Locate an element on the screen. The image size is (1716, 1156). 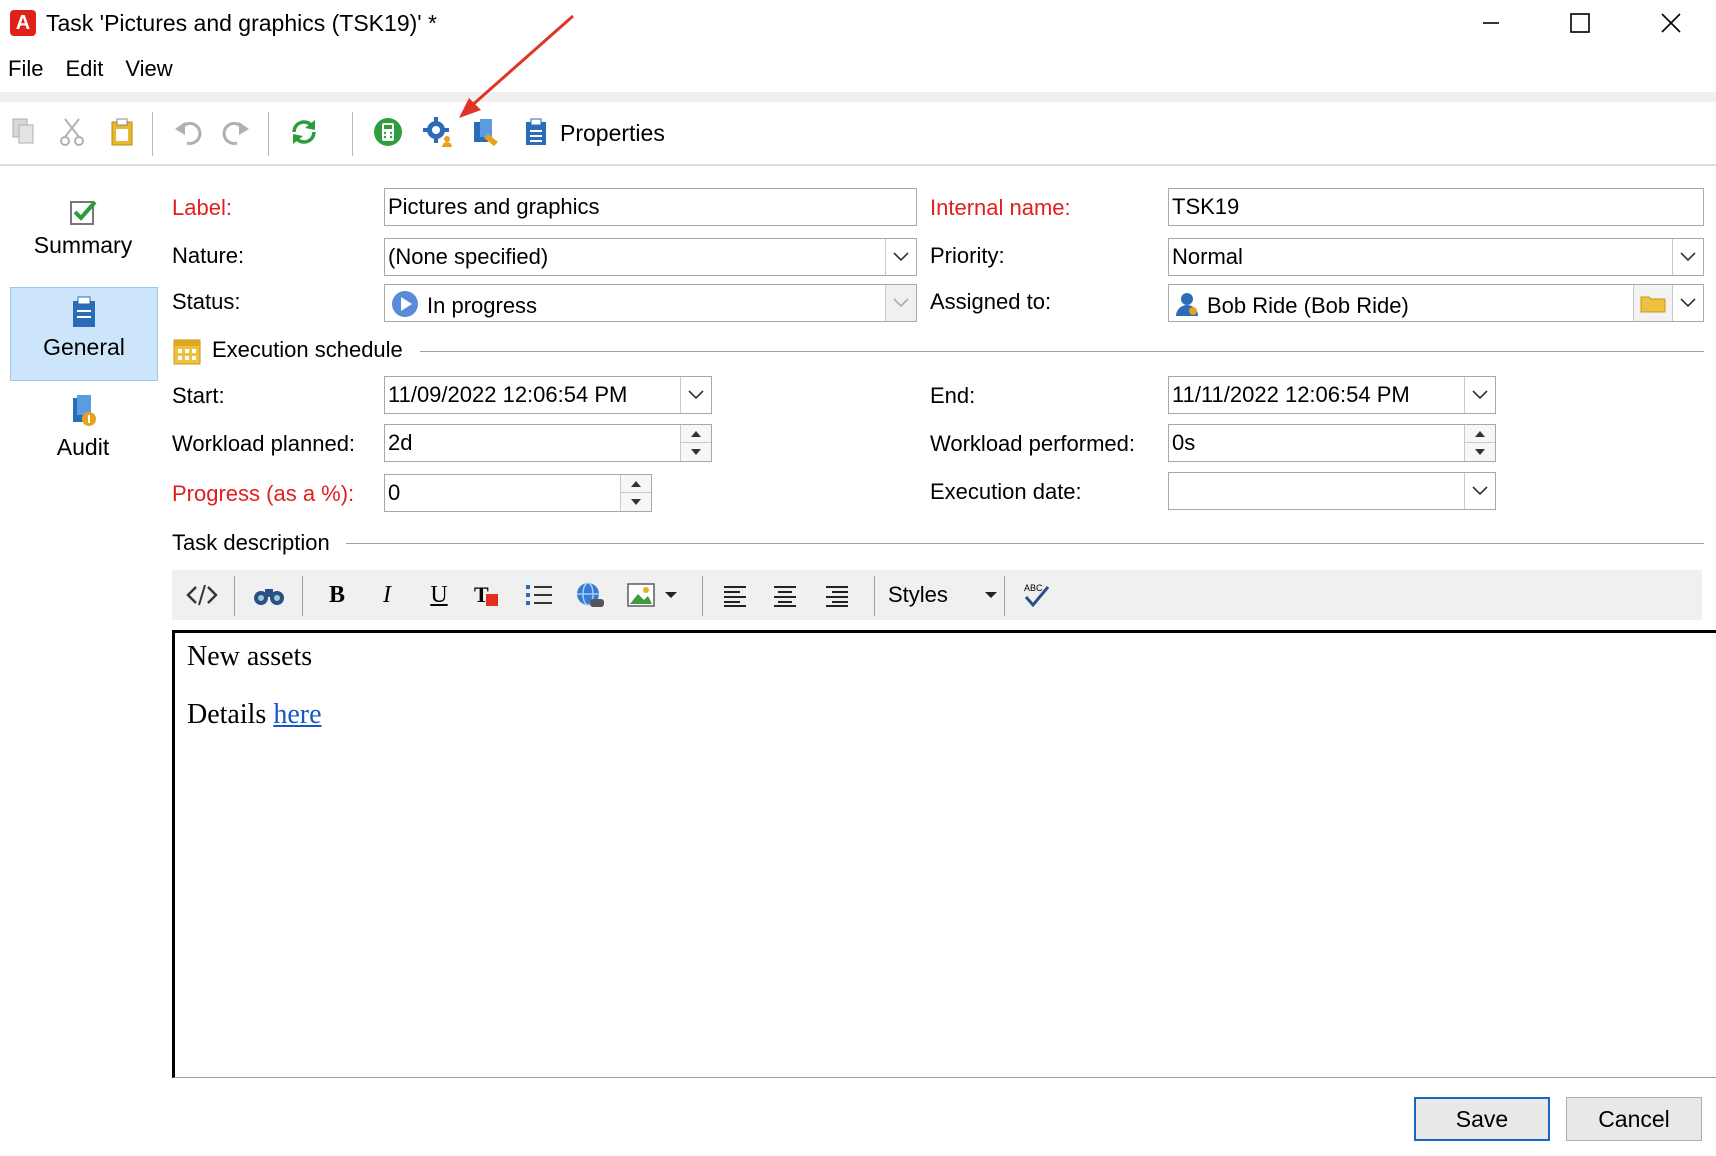
priority-value: Normal is located at coordinates (1207, 256).